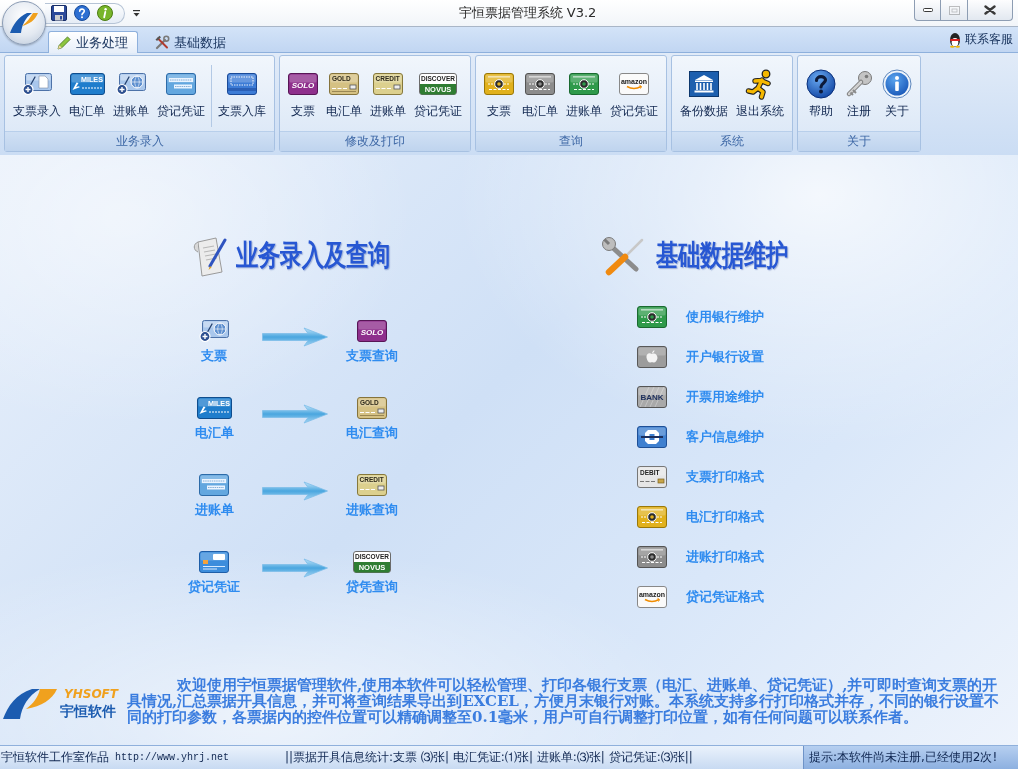  I want to click on ribbon-button: 支票, so click(499, 93).